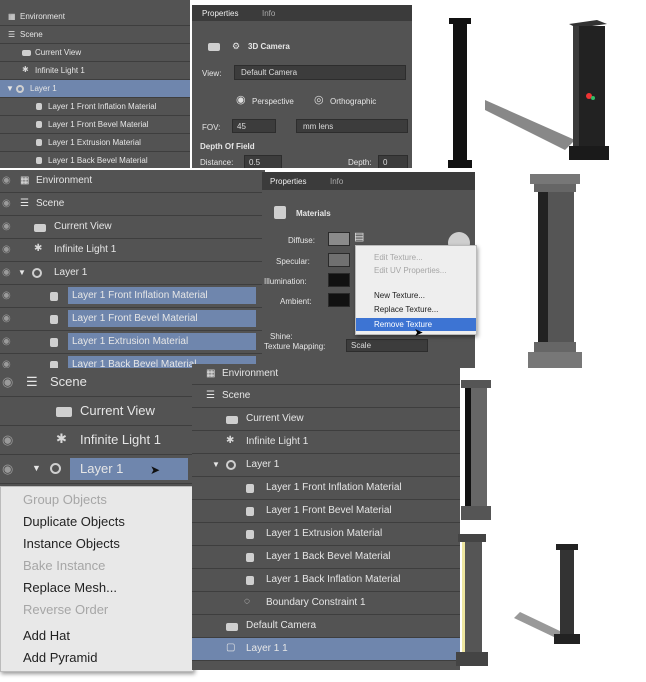 The width and height of the screenshot is (646, 682). Describe the element at coordinates (359, 236) in the screenshot. I see `texture-menu-icon: ▤` at that location.